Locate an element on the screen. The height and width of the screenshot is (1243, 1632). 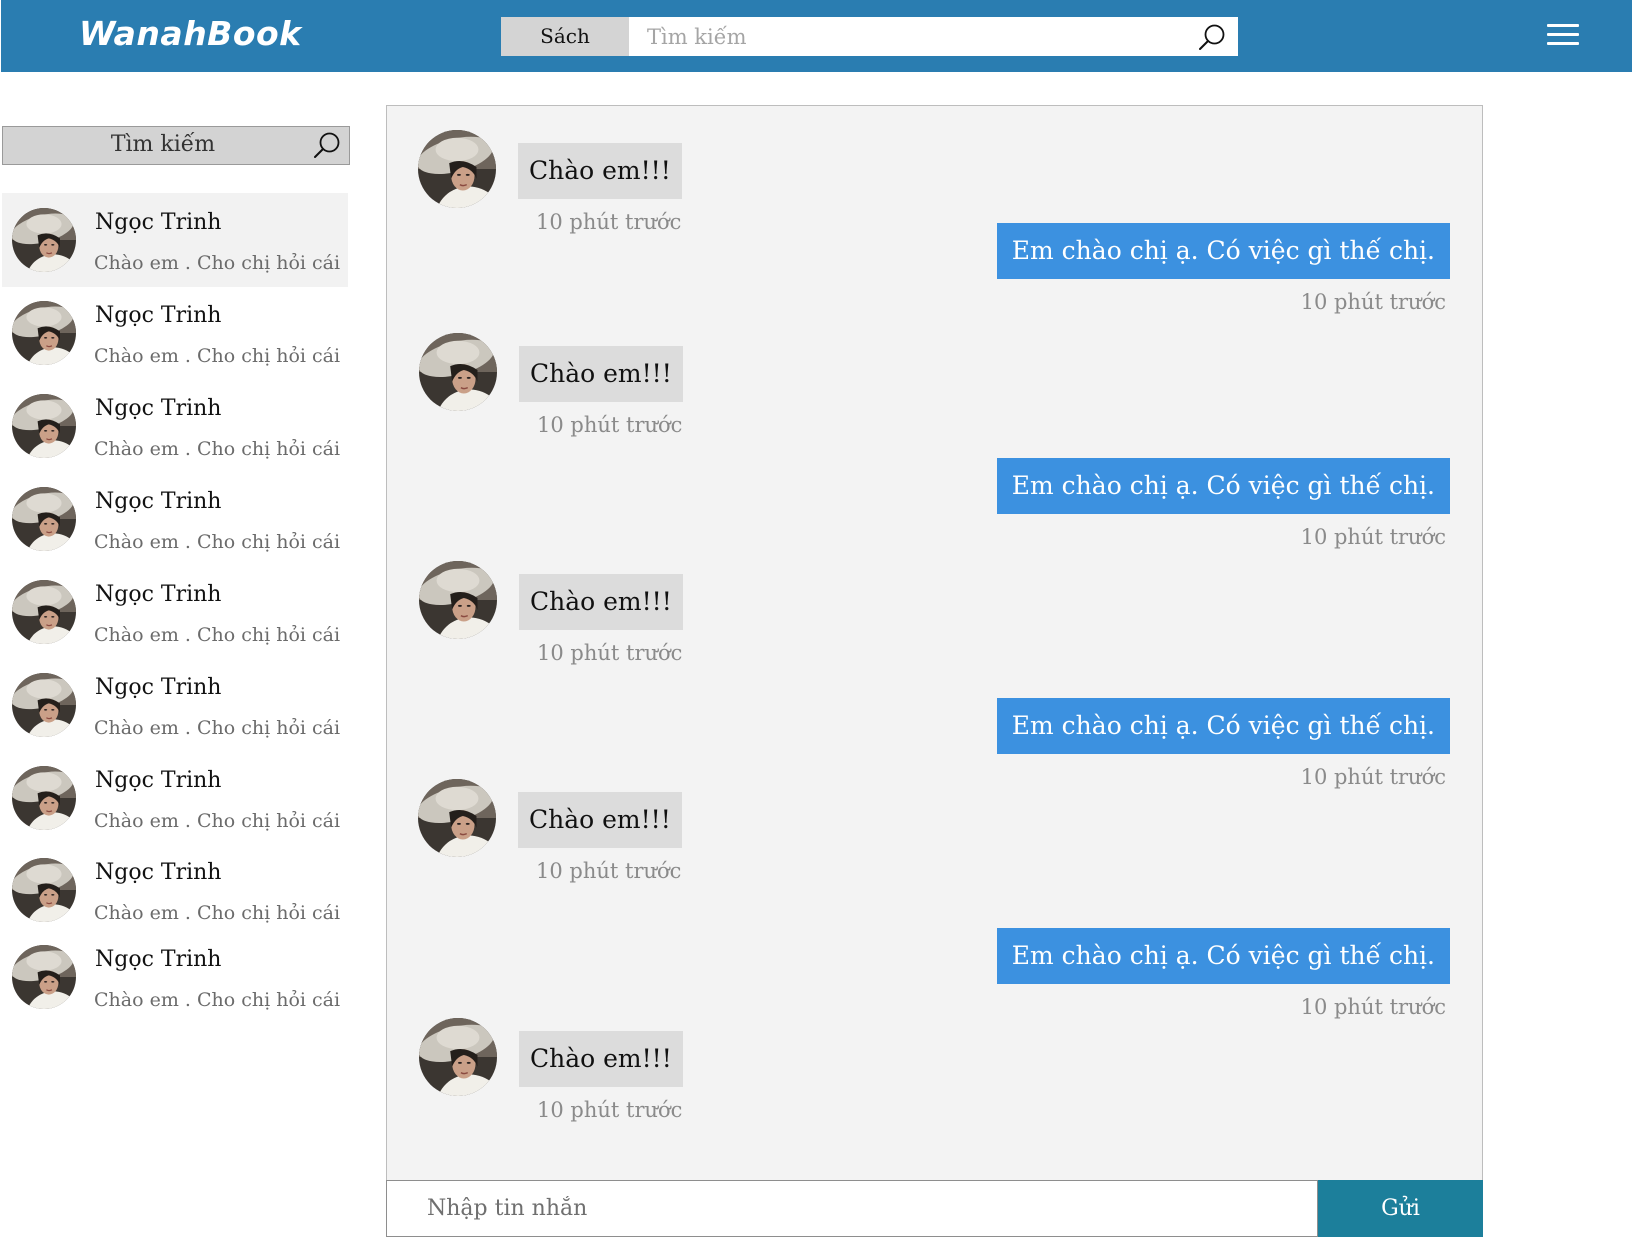
category-select: Sách is located at coordinates (565, 36).